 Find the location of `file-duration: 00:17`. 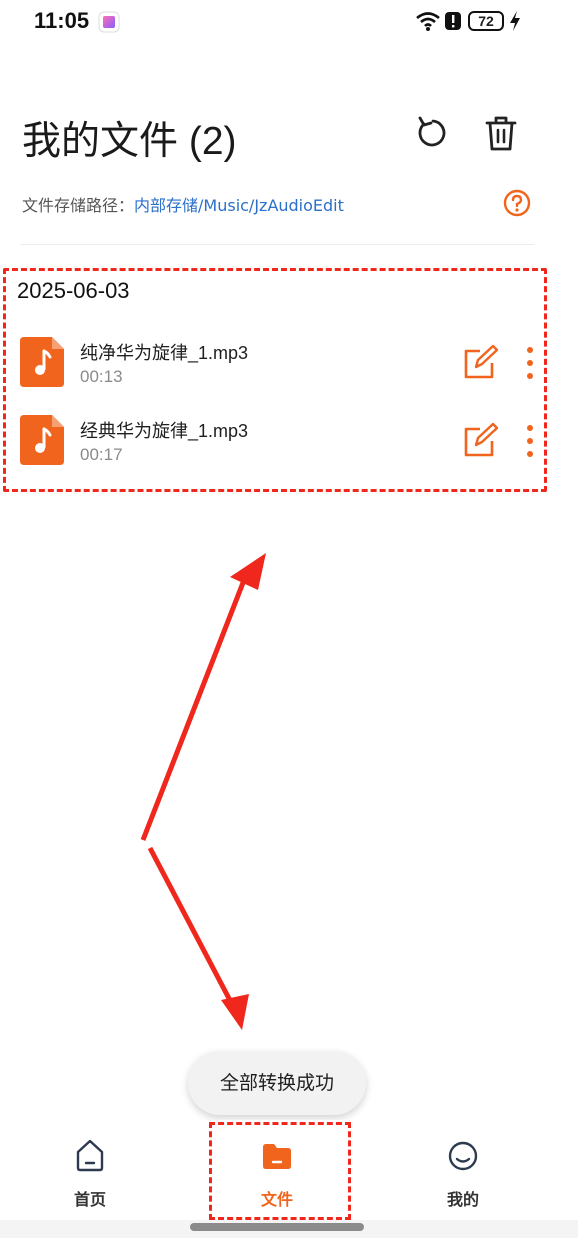

file-duration: 00:17 is located at coordinates (101, 454).